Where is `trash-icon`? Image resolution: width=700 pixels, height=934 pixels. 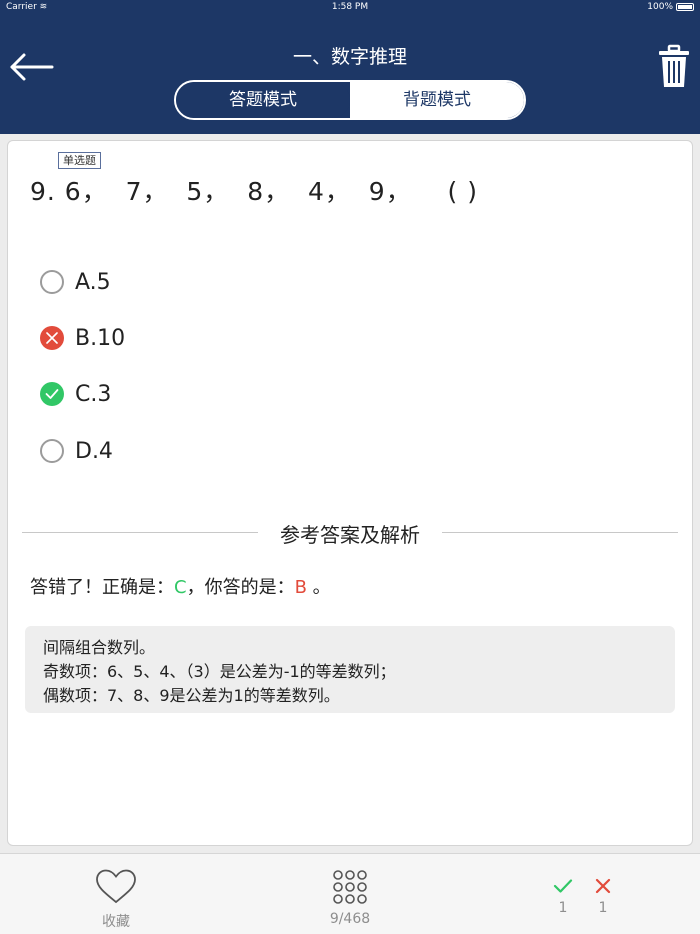 trash-icon is located at coordinates (674, 65).